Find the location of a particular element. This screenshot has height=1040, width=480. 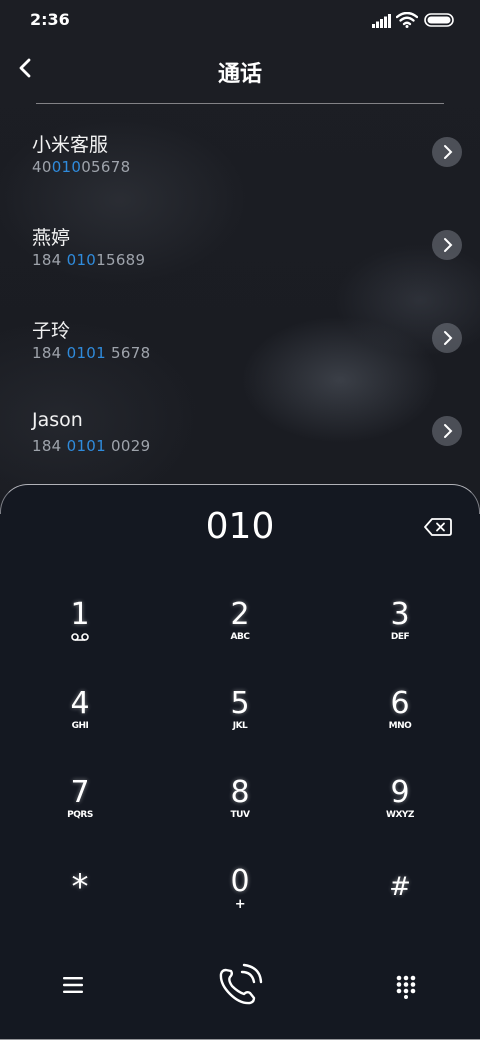

dialpad-key-2: 2 ABC is located at coordinates (240, 638).